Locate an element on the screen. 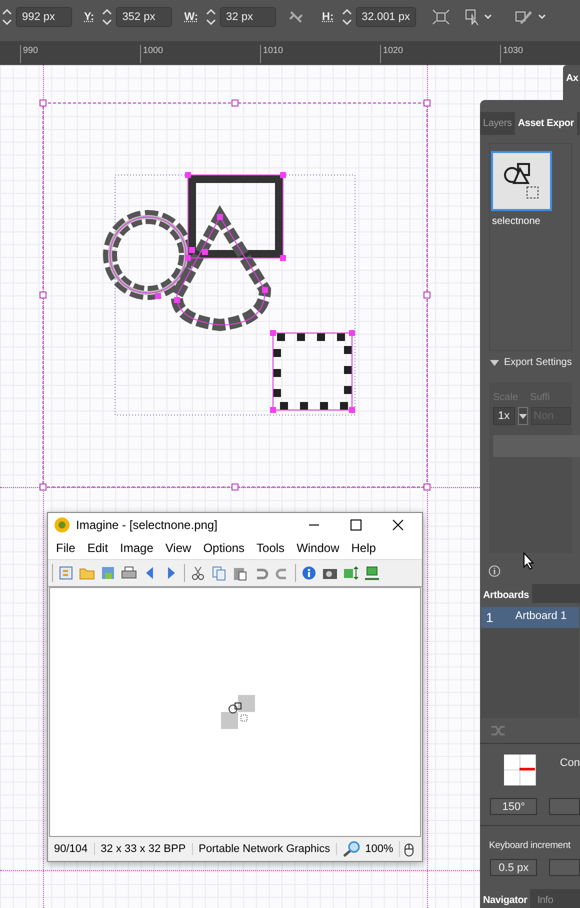 This screenshot has height=908, width=580. save-icon is located at coordinates (108, 573).